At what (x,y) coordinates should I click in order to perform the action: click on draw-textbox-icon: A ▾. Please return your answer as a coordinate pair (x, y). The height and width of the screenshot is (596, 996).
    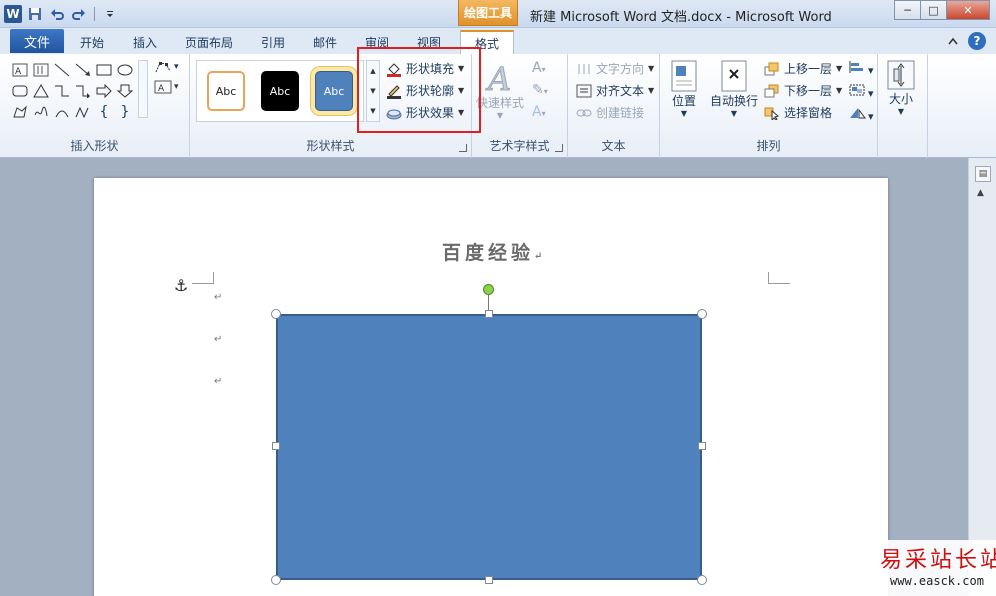
    Looking at the image, I should click on (166, 87).